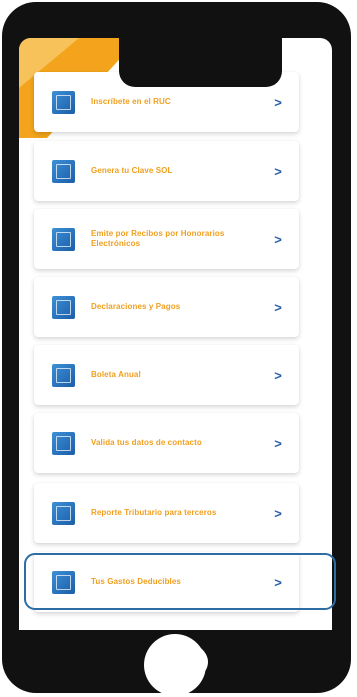  What do you see at coordinates (180, 581) in the screenshot?
I see `selection-highlight` at bounding box center [180, 581].